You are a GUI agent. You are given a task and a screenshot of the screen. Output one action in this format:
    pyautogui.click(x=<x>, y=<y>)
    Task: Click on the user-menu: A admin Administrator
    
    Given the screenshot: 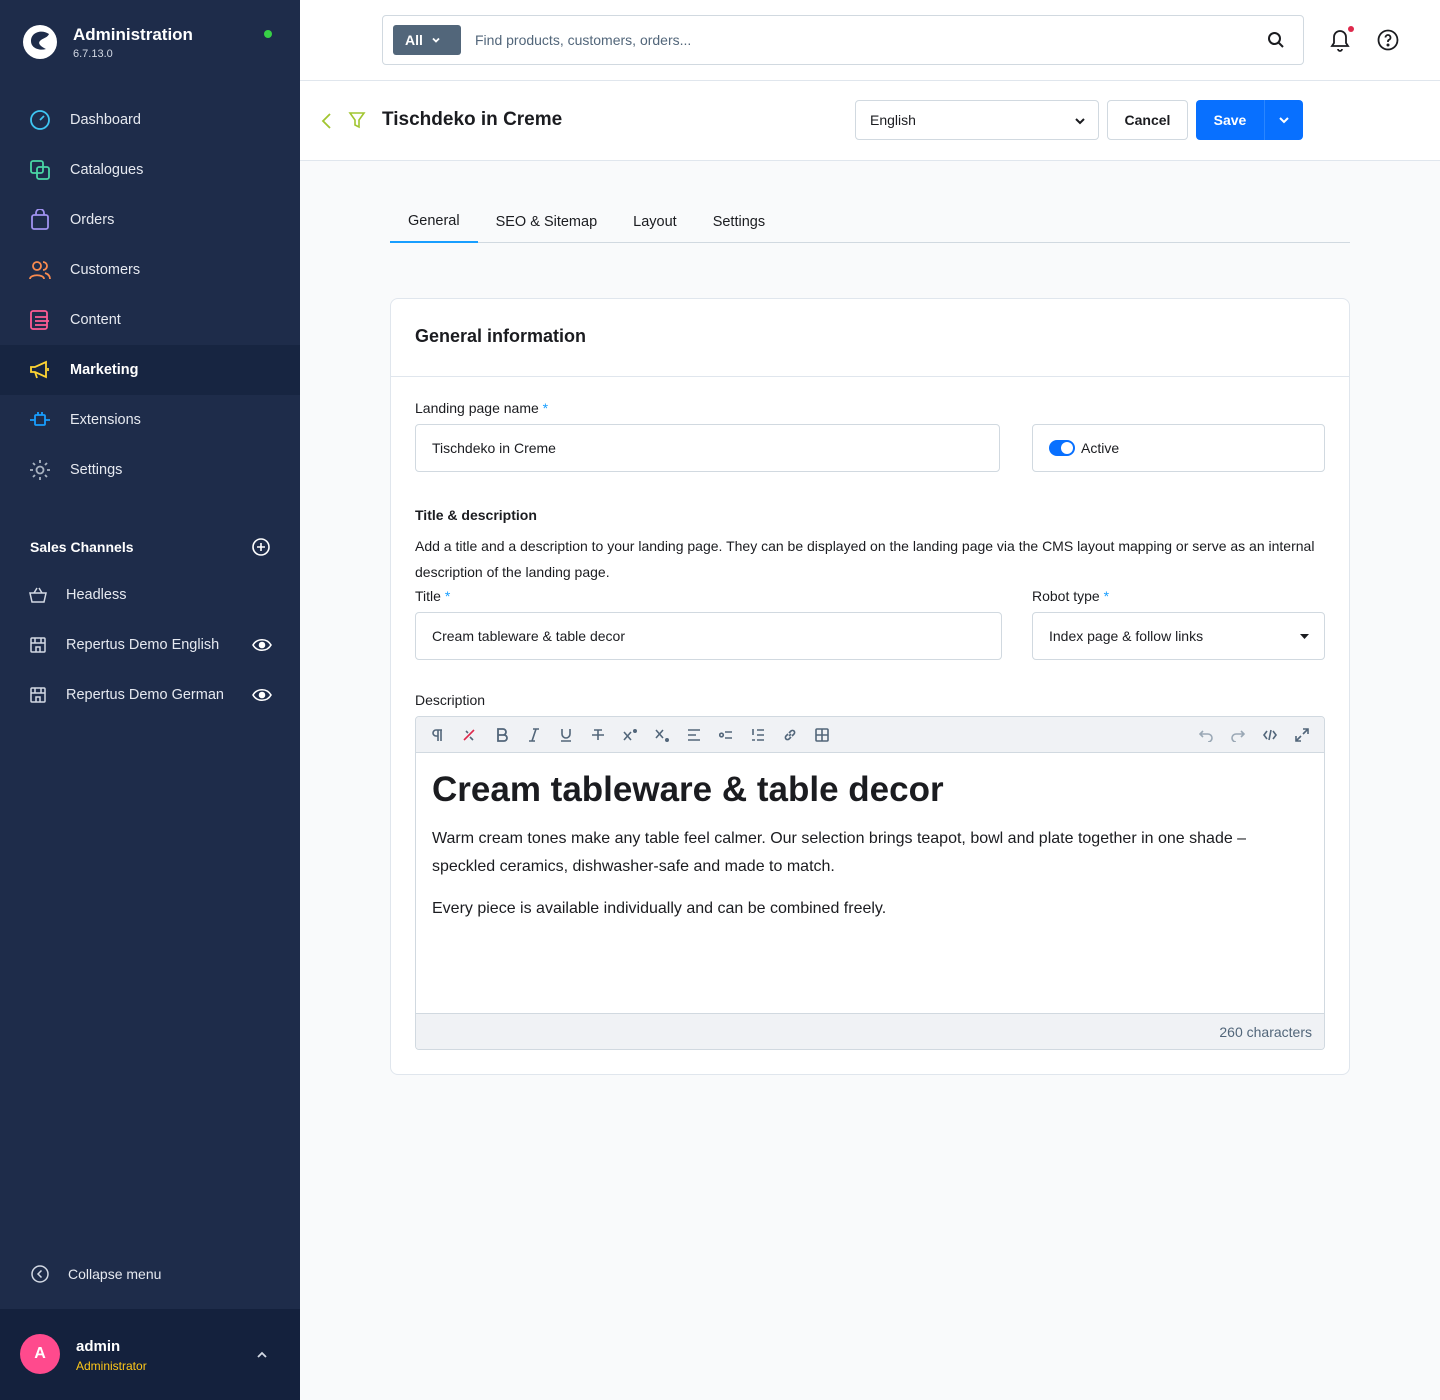 What is the action you would take?
    pyautogui.click(x=150, y=1354)
    